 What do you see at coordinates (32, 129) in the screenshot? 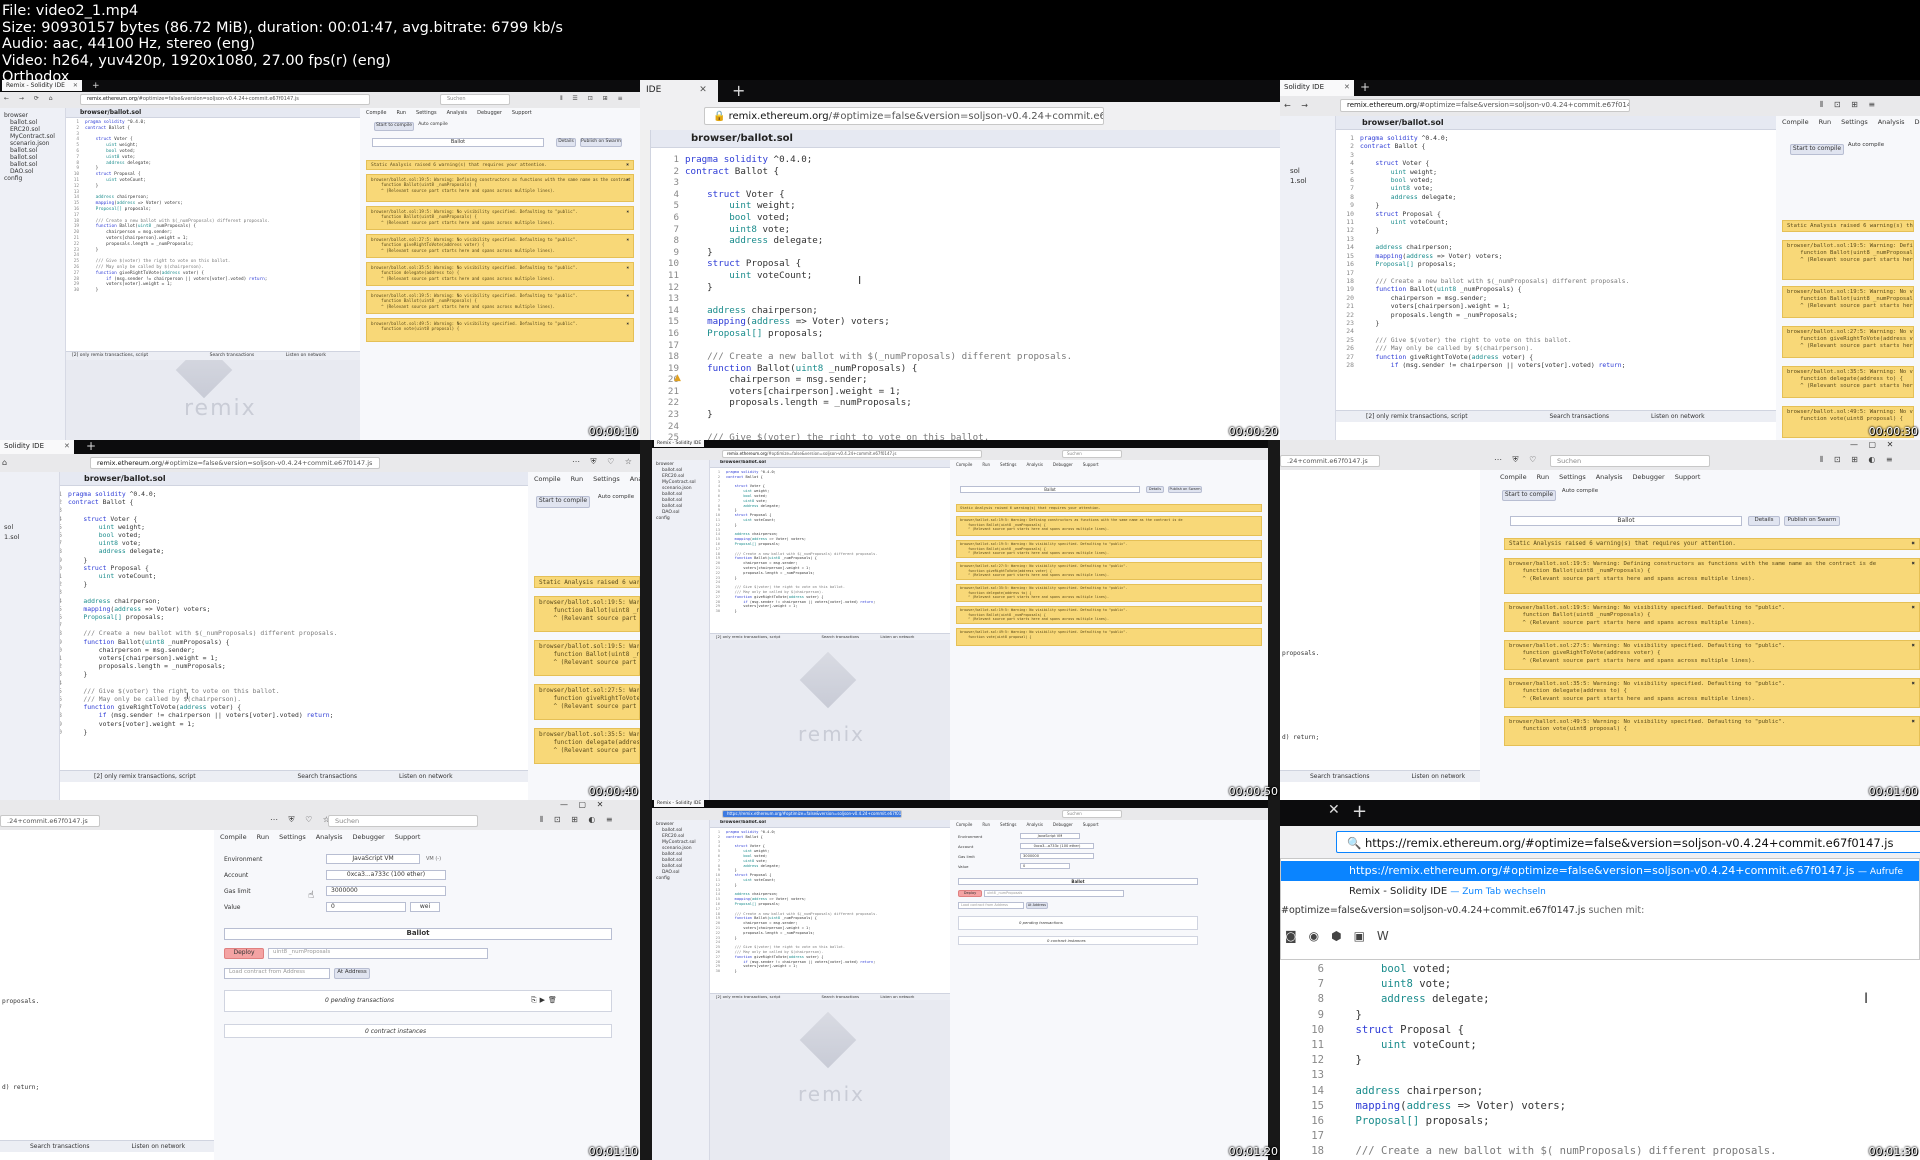
I see `file-item: ERC20.sol` at bounding box center [32, 129].